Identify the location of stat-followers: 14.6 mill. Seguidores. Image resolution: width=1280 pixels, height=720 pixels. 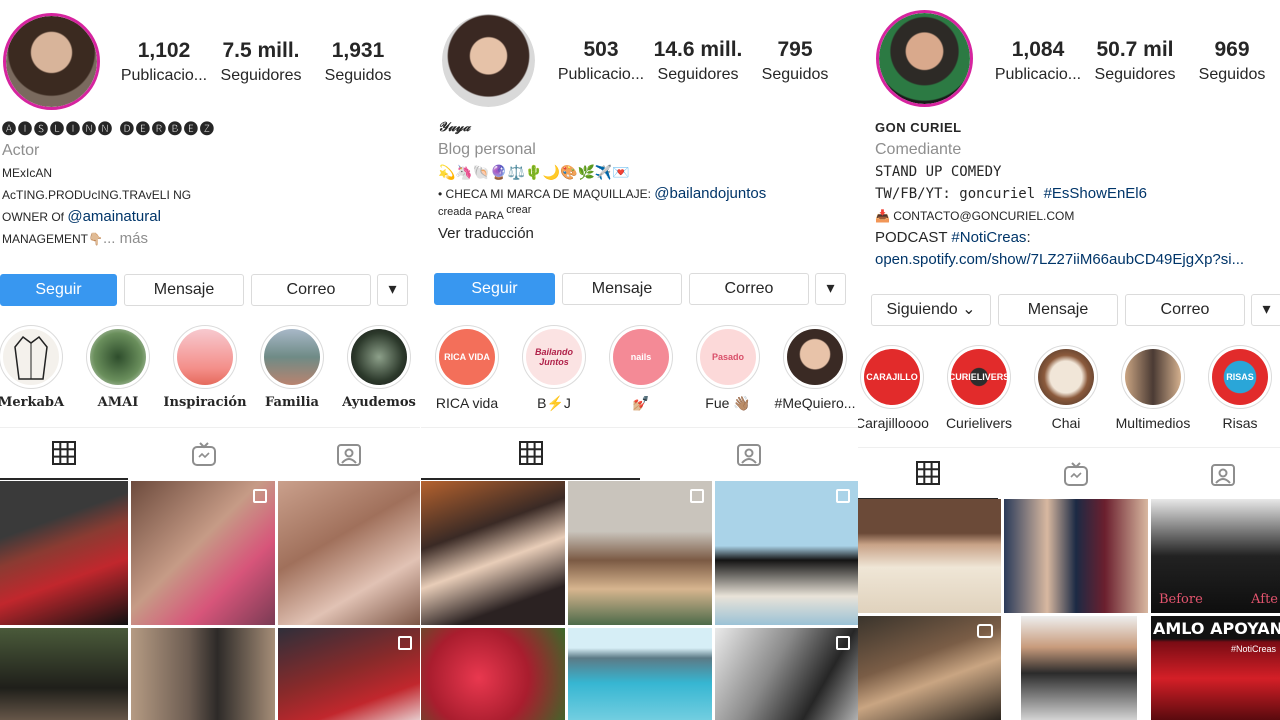
(698, 61).